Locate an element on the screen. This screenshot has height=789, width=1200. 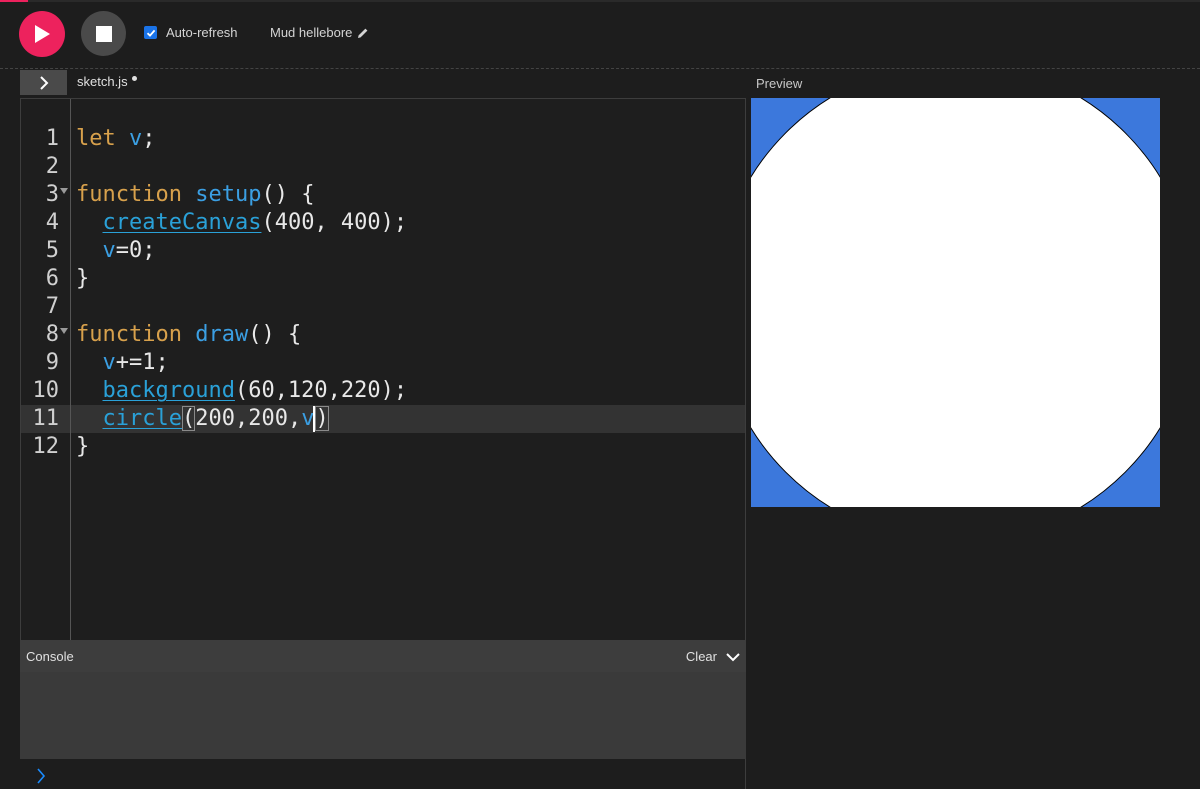
toolbar-divider is located at coordinates (600, 68).